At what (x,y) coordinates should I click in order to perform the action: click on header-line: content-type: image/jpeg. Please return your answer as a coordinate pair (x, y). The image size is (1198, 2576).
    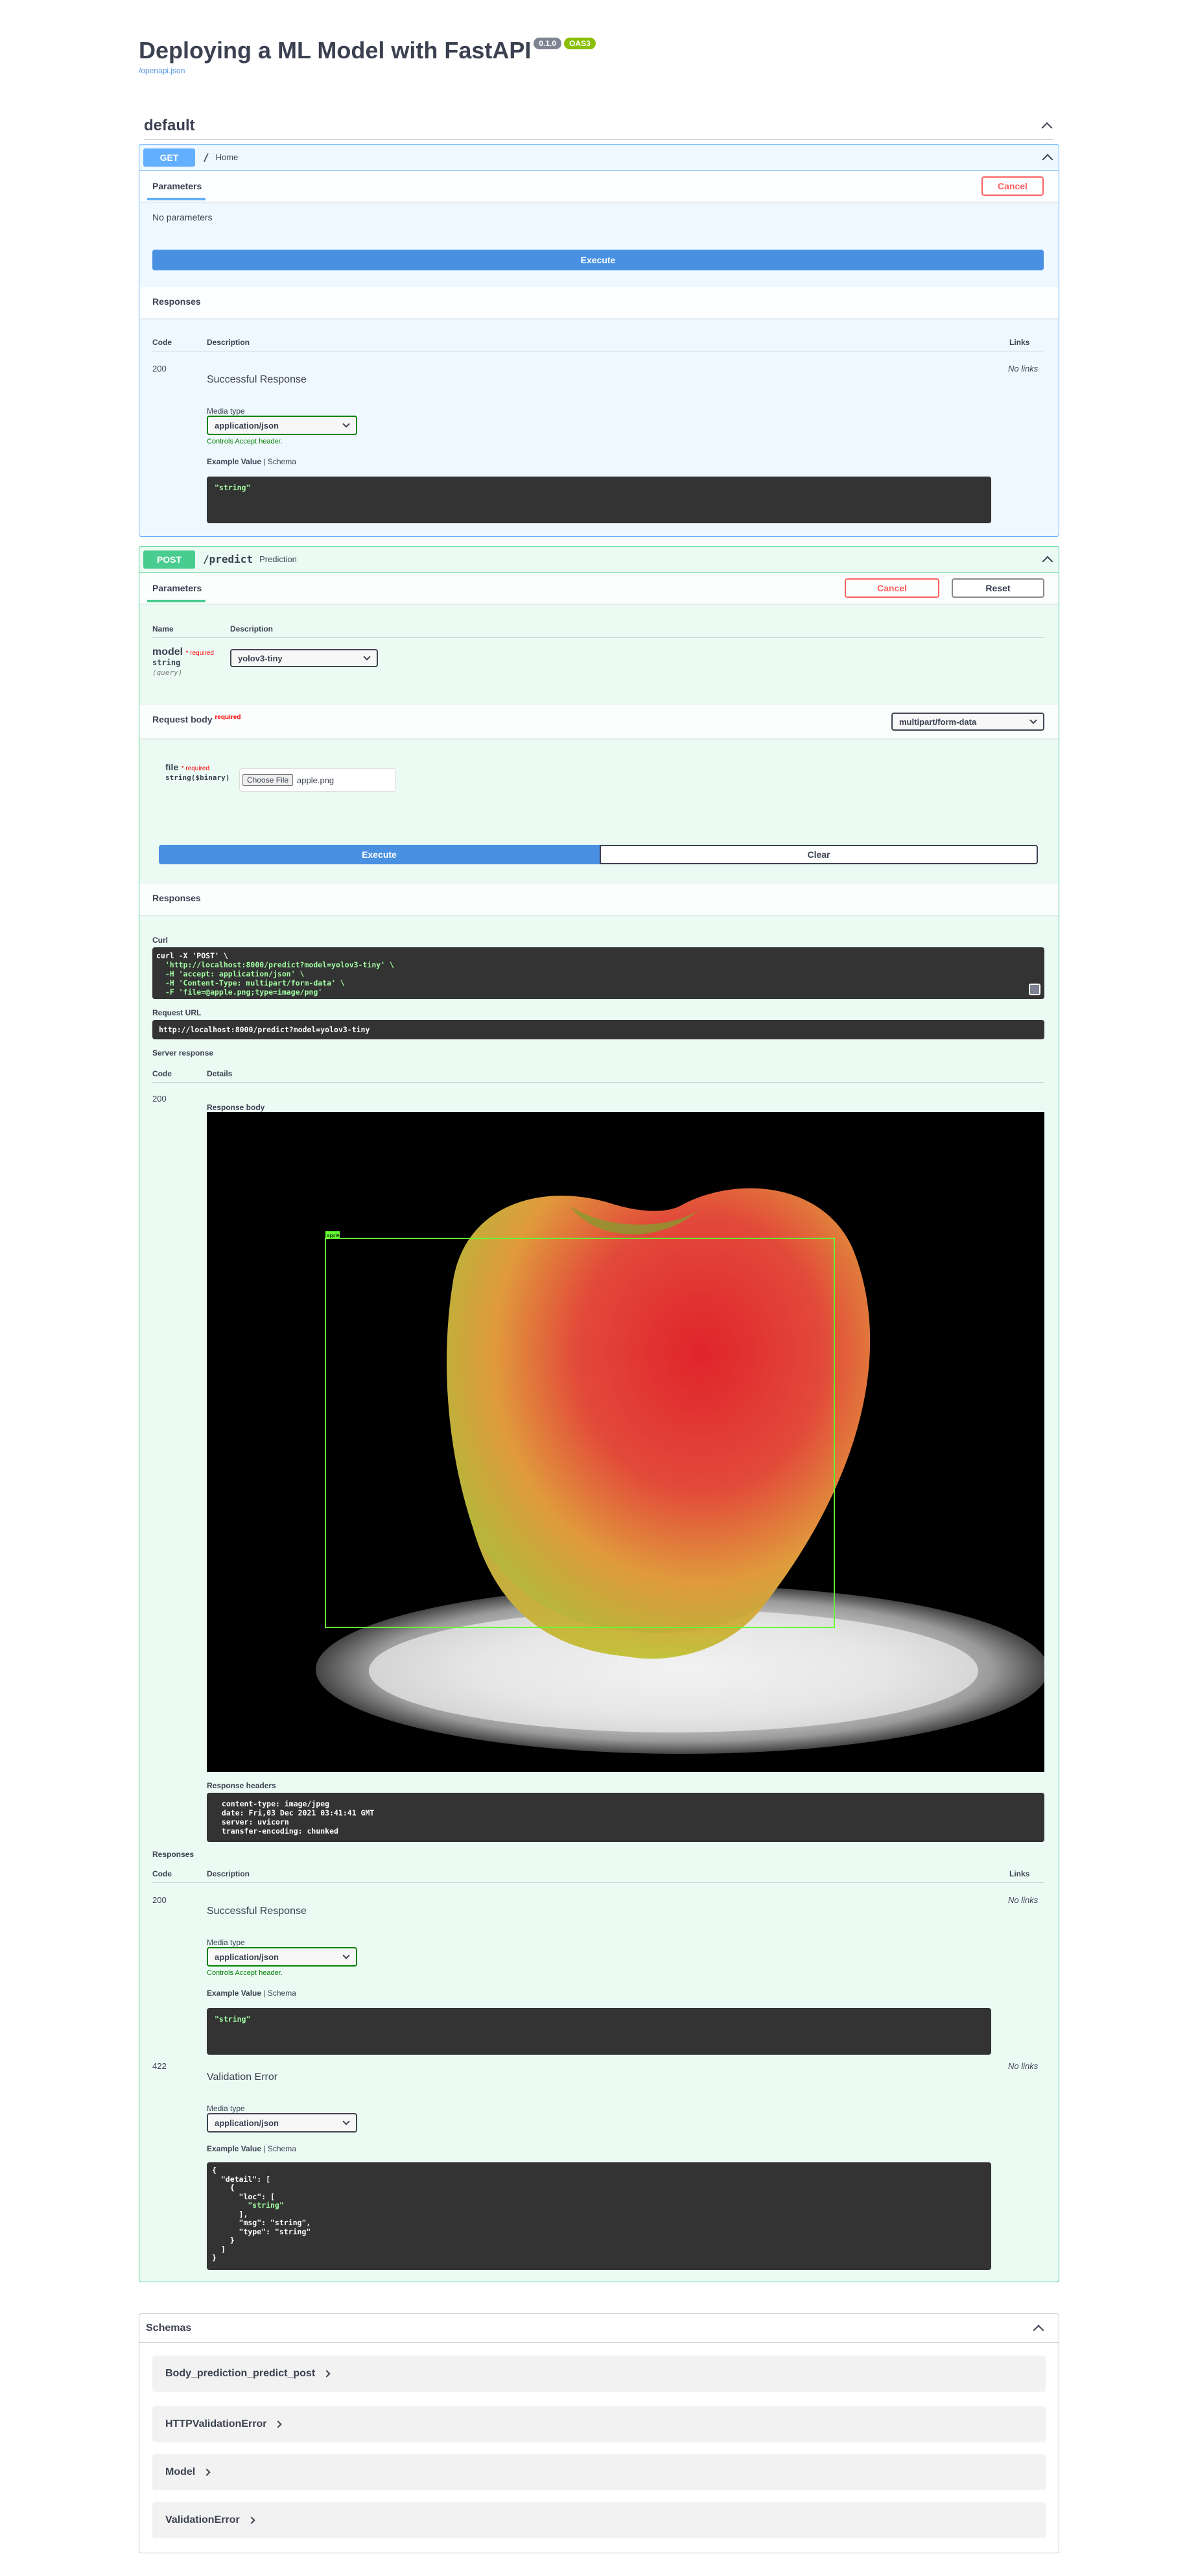
    Looking at the image, I should click on (276, 1803).